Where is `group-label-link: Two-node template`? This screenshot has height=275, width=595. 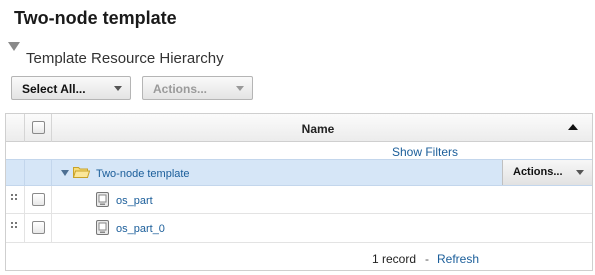 group-label-link: Two-node template is located at coordinates (143, 174).